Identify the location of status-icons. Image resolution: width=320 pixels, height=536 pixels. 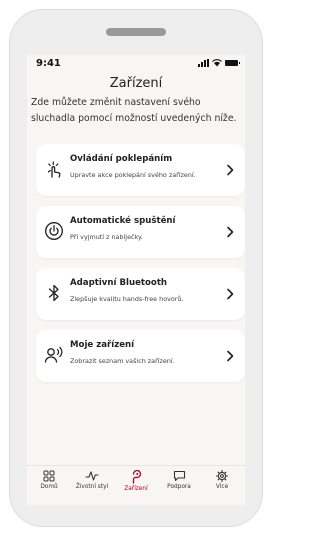
(219, 63).